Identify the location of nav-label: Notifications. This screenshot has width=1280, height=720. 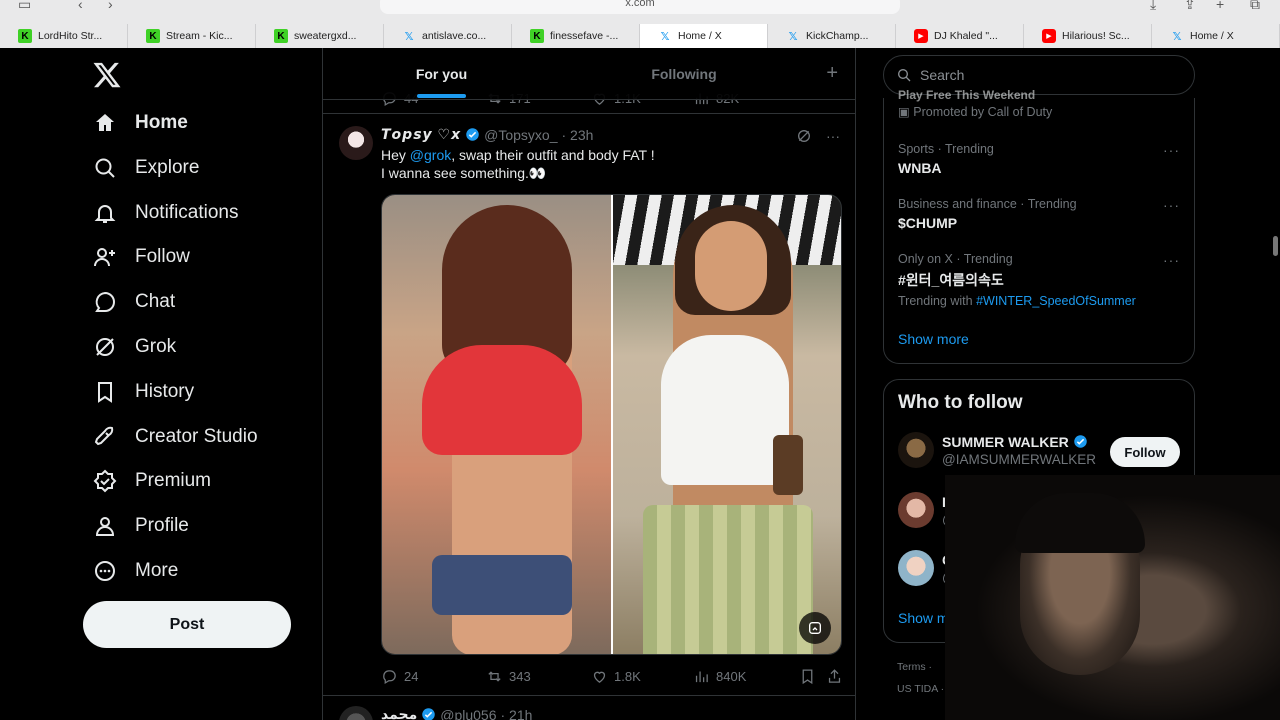
(187, 212).